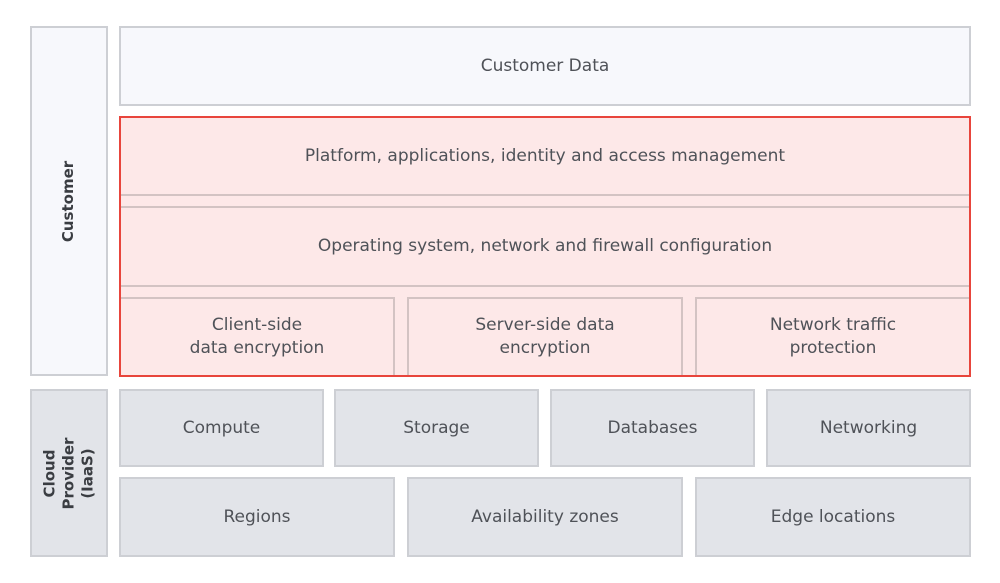 The image size is (1000, 583). I want to click on compute-service: Compute, so click(221, 428).